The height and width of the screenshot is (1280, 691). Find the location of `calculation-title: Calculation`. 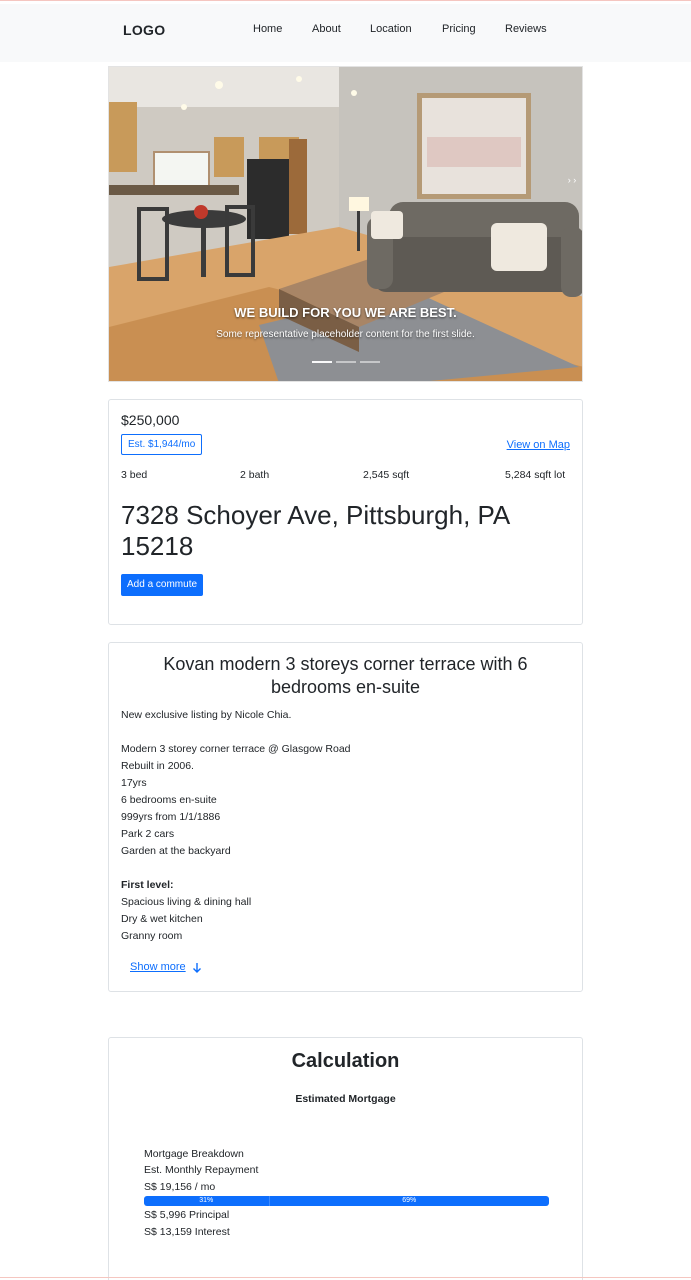

calculation-title: Calculation is located at coordinates (345, 1061).